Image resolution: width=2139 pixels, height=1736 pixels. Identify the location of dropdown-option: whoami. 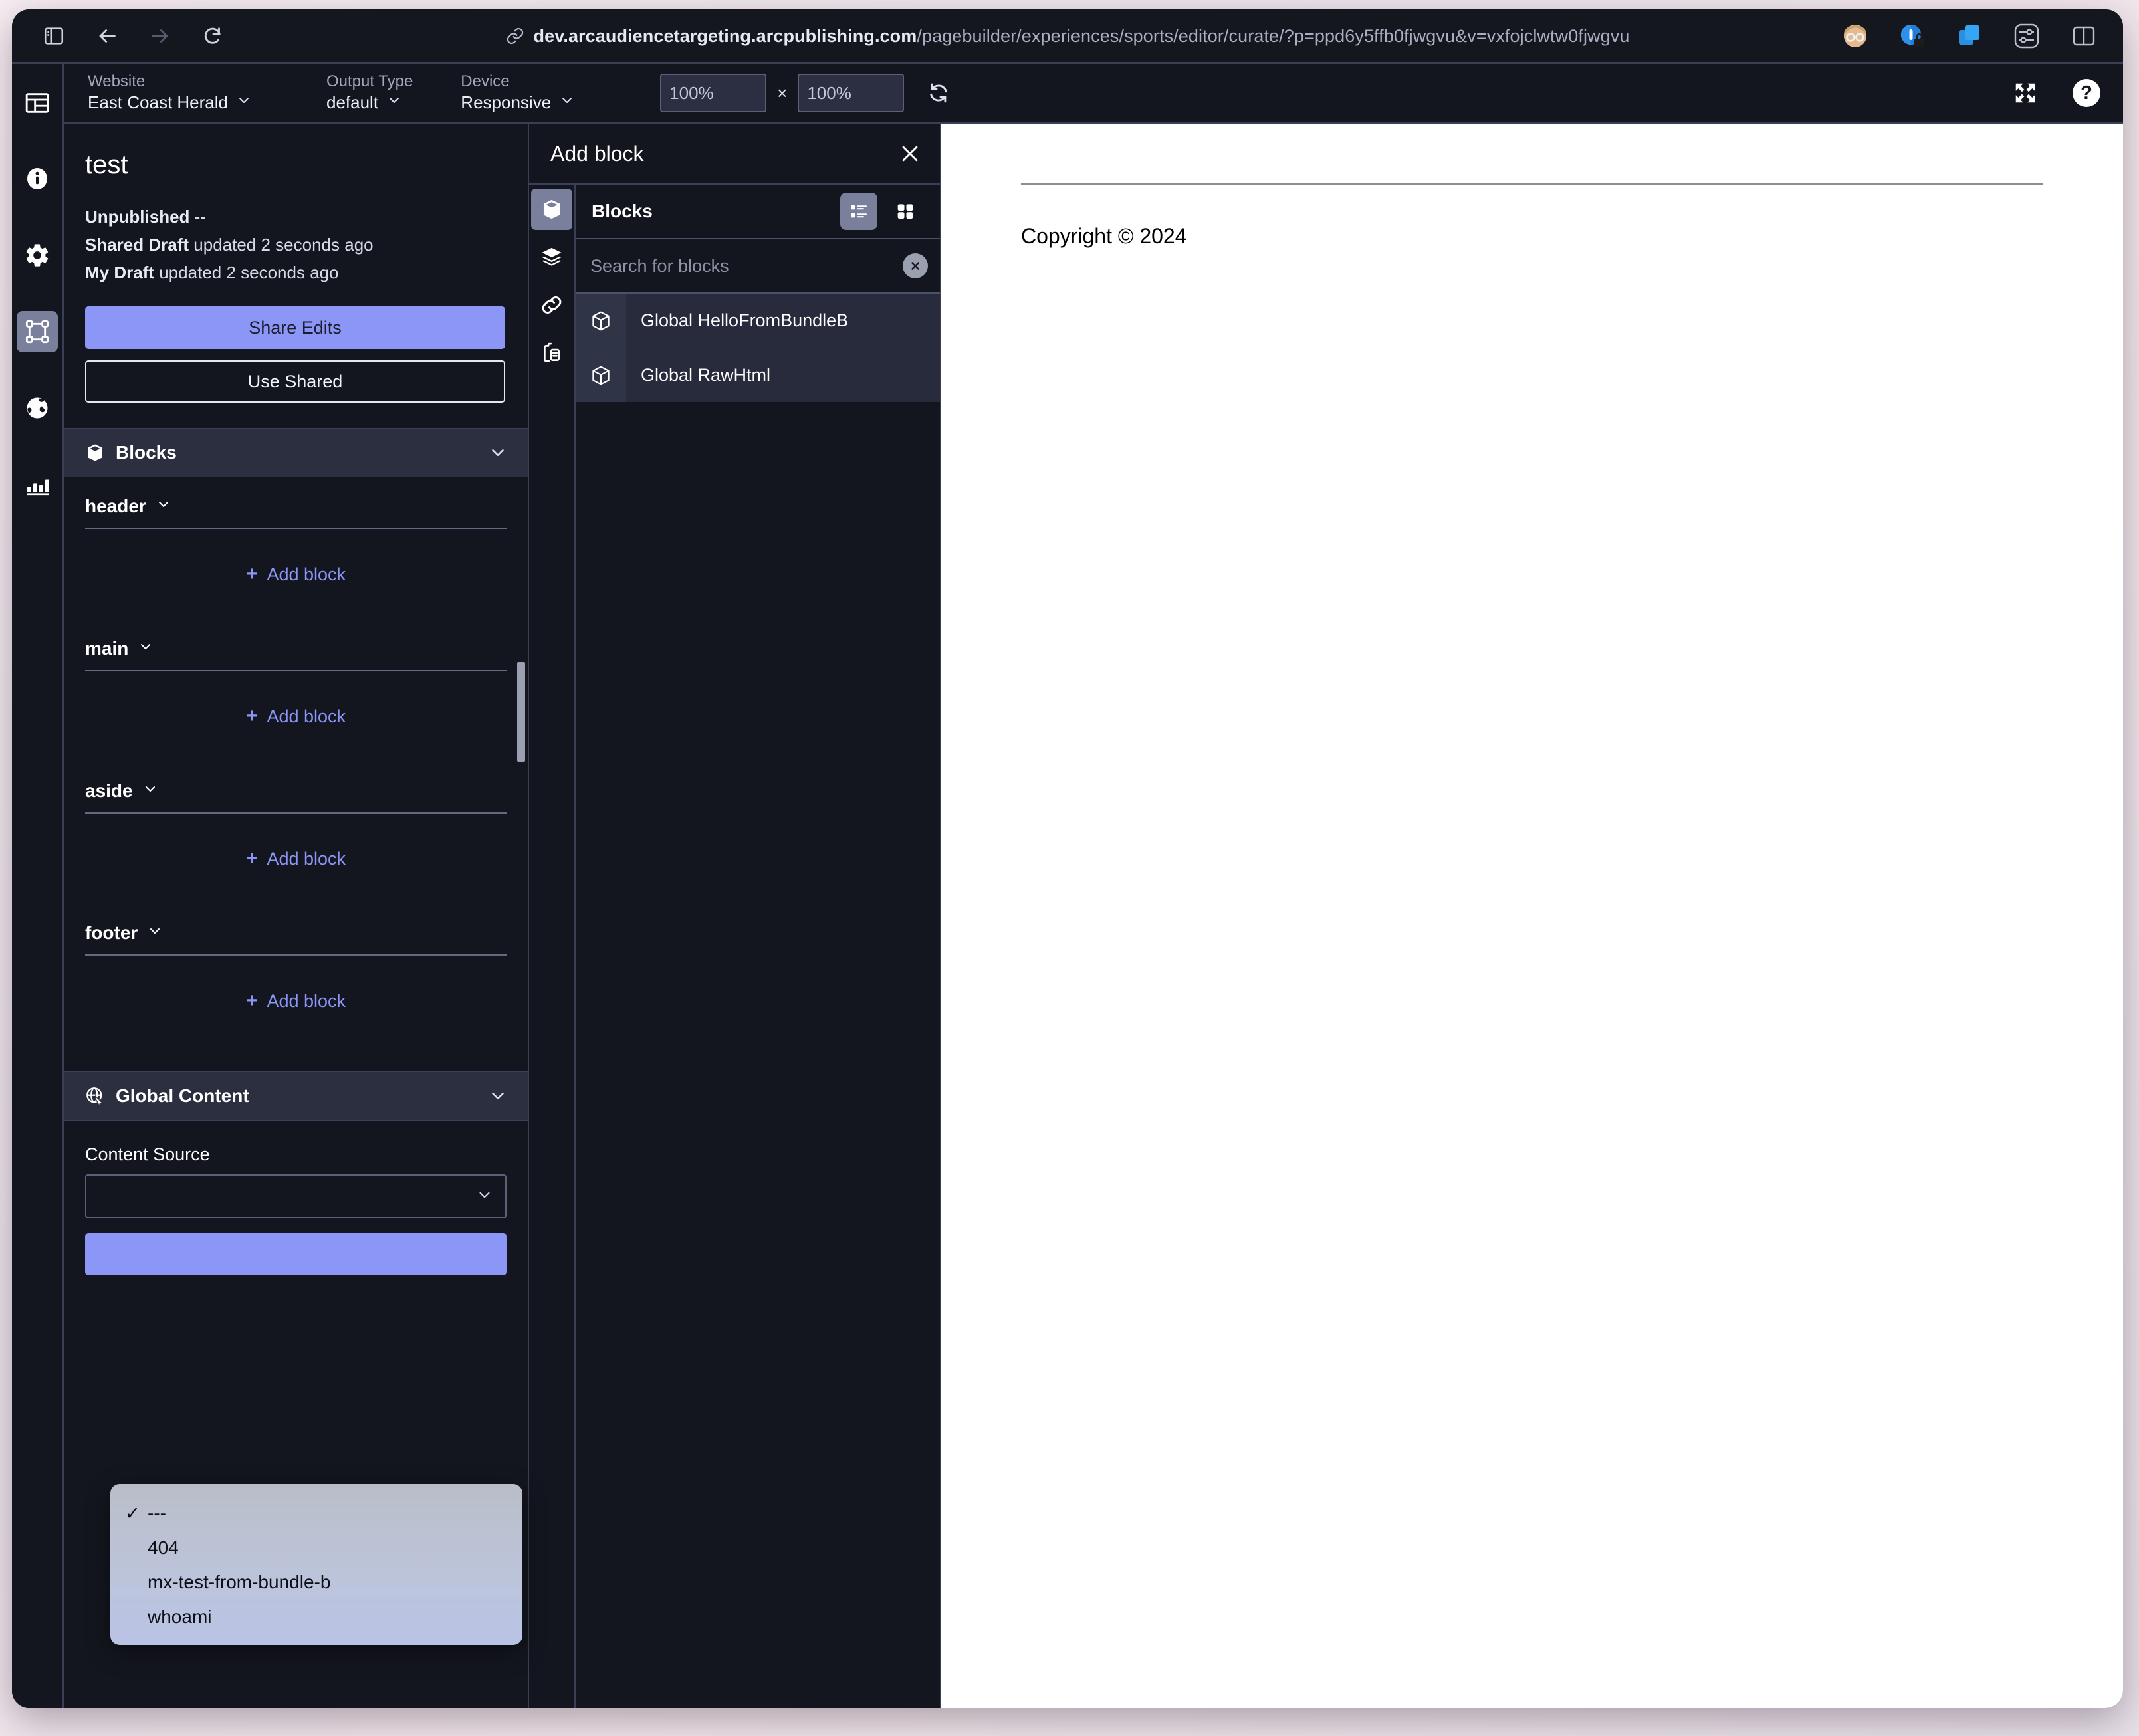
(316, 1617).